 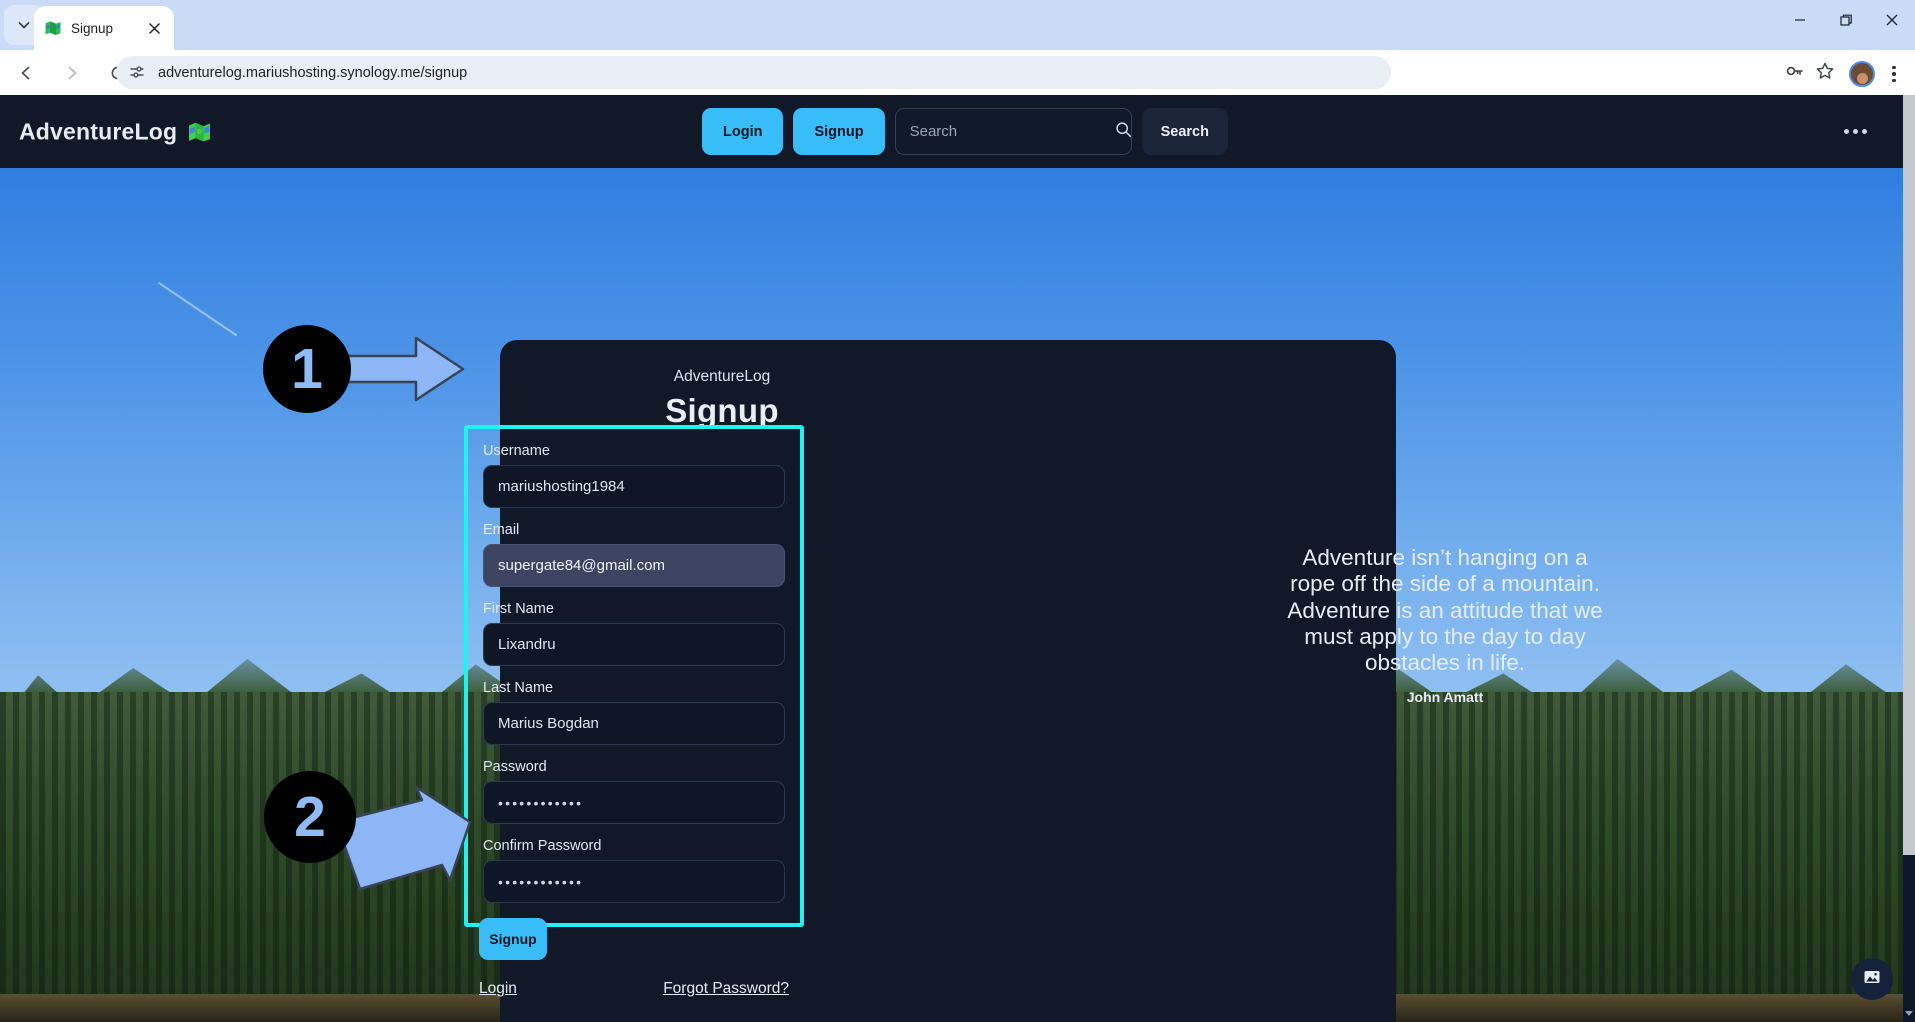 I want to click on scroll-down-arrow-icon, so click(x=1909, y=1013).